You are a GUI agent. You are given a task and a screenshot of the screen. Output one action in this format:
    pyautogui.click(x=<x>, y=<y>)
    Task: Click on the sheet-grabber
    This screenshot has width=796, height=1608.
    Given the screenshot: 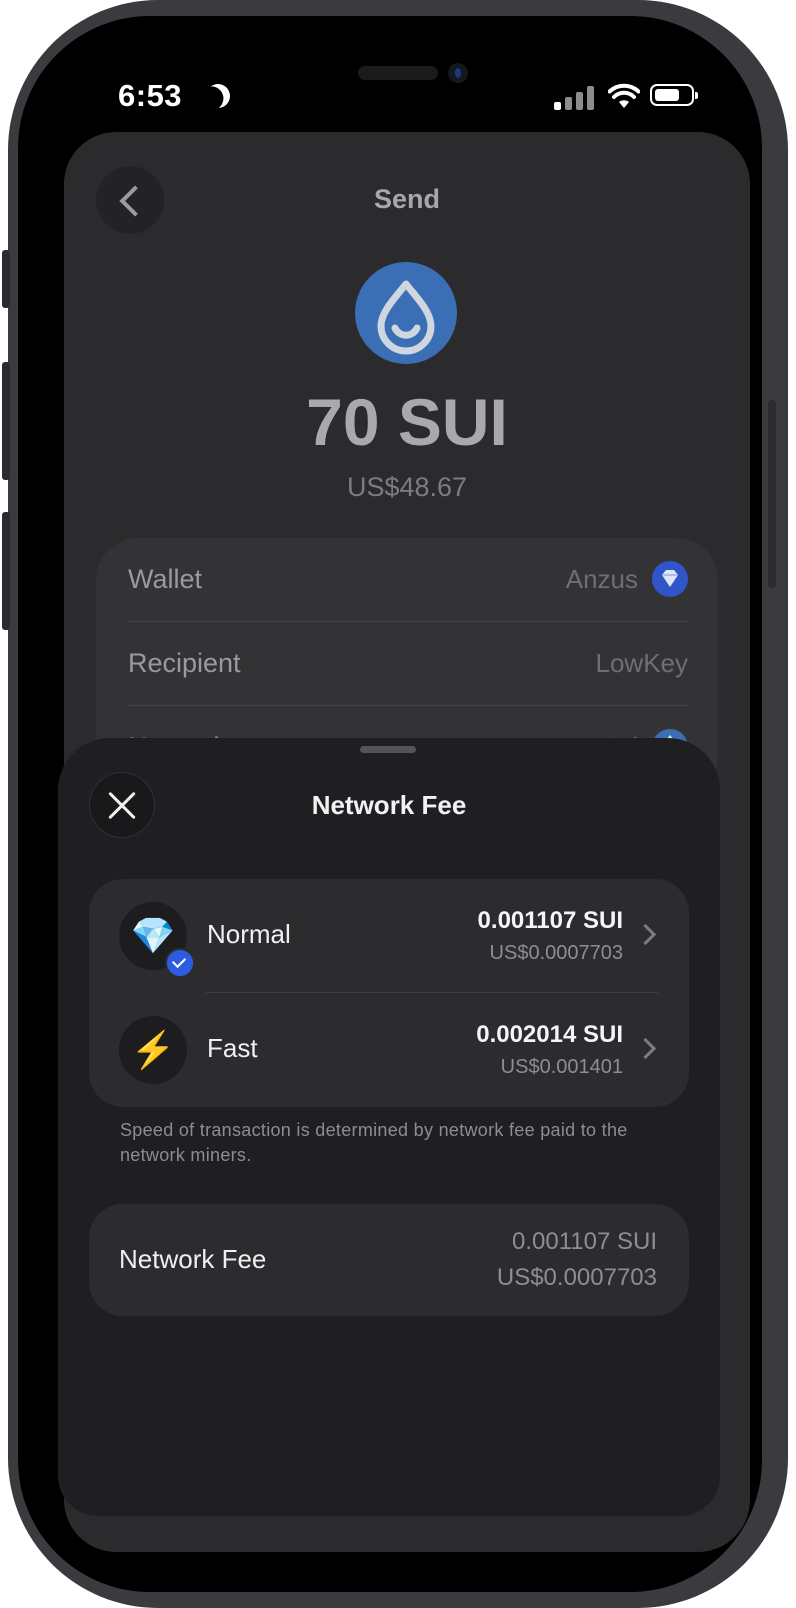 What is the action you would take?
    pyautogui.click(x=388, y=749)
    